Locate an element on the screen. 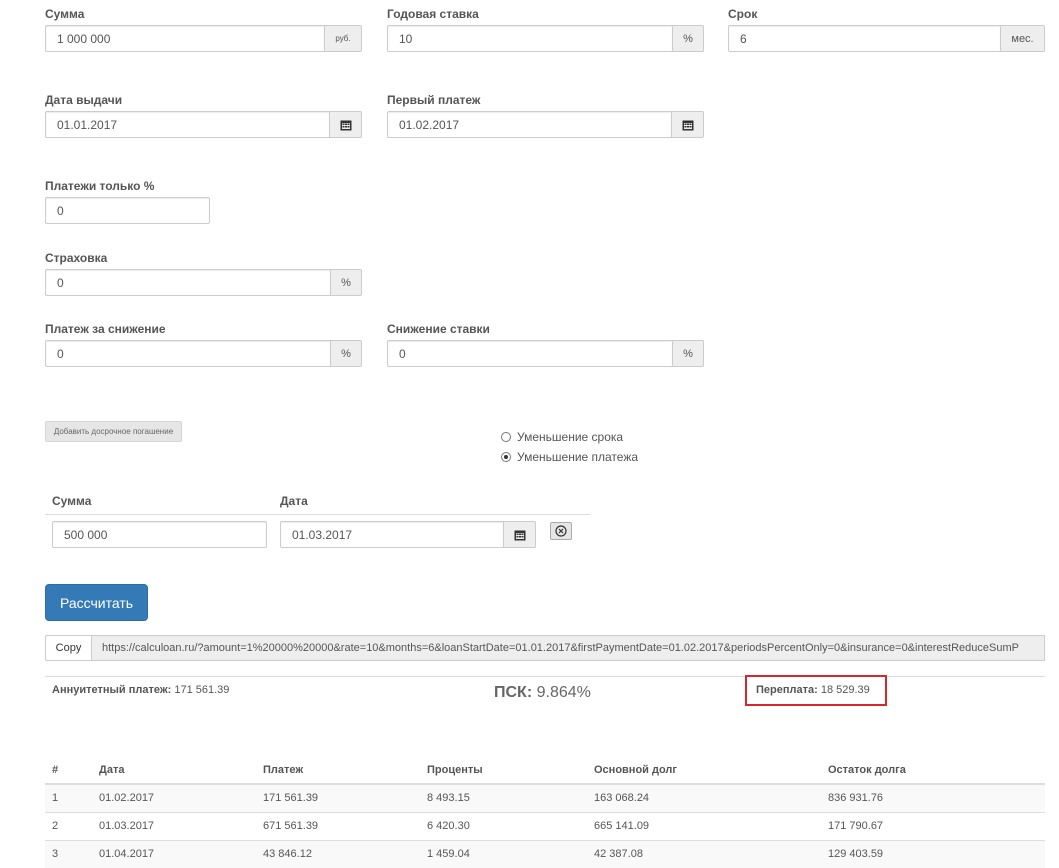 This screenshot has height=868, width=1059. first-payment-input is located at coordinates (529, 124).